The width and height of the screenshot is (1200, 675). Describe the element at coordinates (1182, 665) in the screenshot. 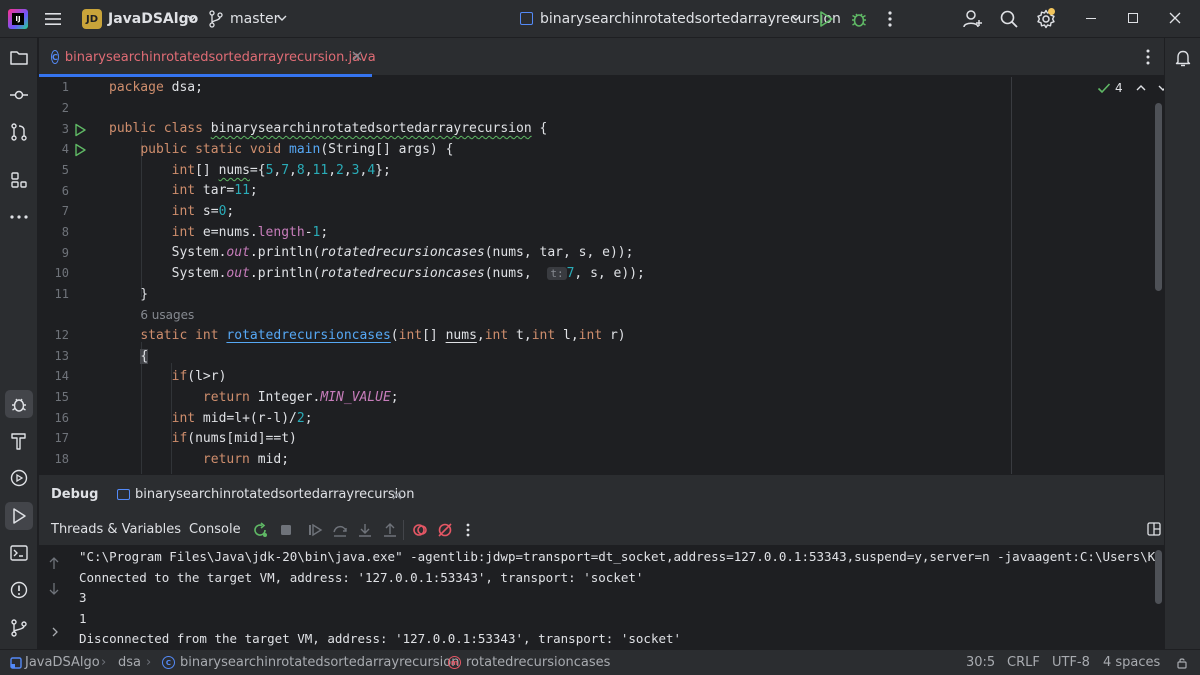

I see `lock-icon` at that location.